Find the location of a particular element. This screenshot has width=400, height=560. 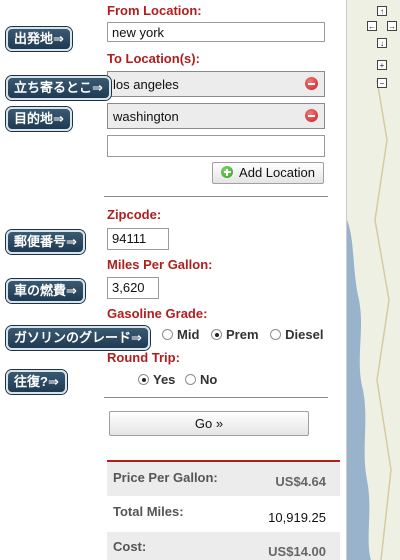

grade-diesel-label: Diesel is located at coordinates (304, 334).